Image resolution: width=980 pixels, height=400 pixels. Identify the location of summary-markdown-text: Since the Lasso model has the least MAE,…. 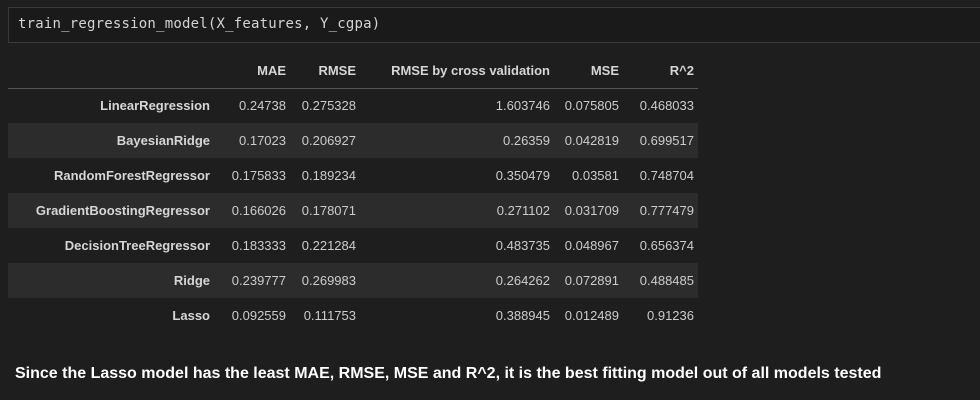
(448, 373).